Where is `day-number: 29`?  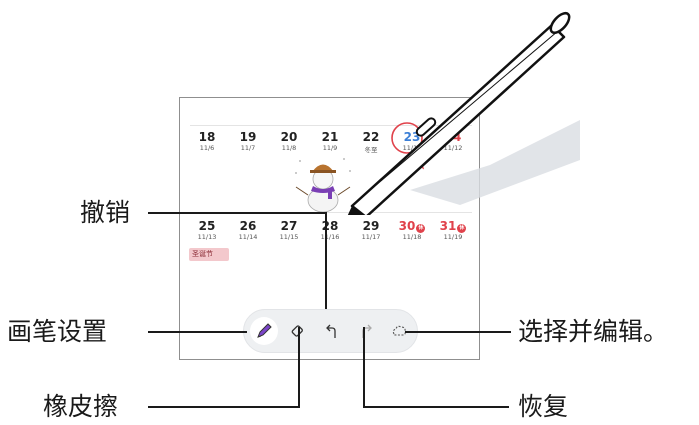
day-number: 29 is located at coordinates (371, 226).